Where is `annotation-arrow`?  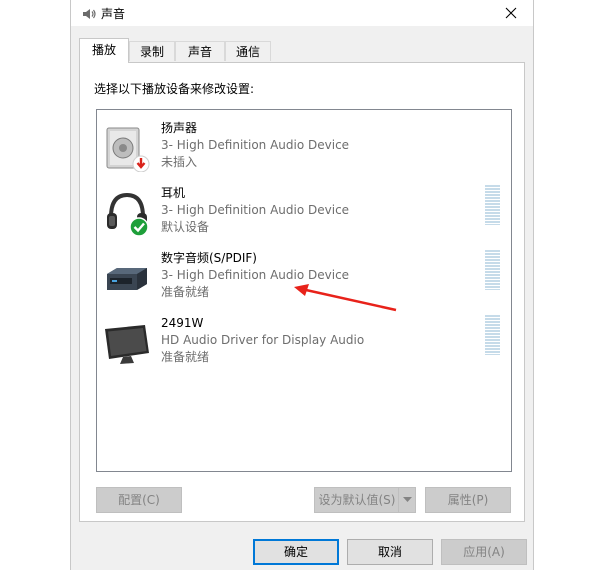 annotation-arrow is located at coordinates (345, 298).